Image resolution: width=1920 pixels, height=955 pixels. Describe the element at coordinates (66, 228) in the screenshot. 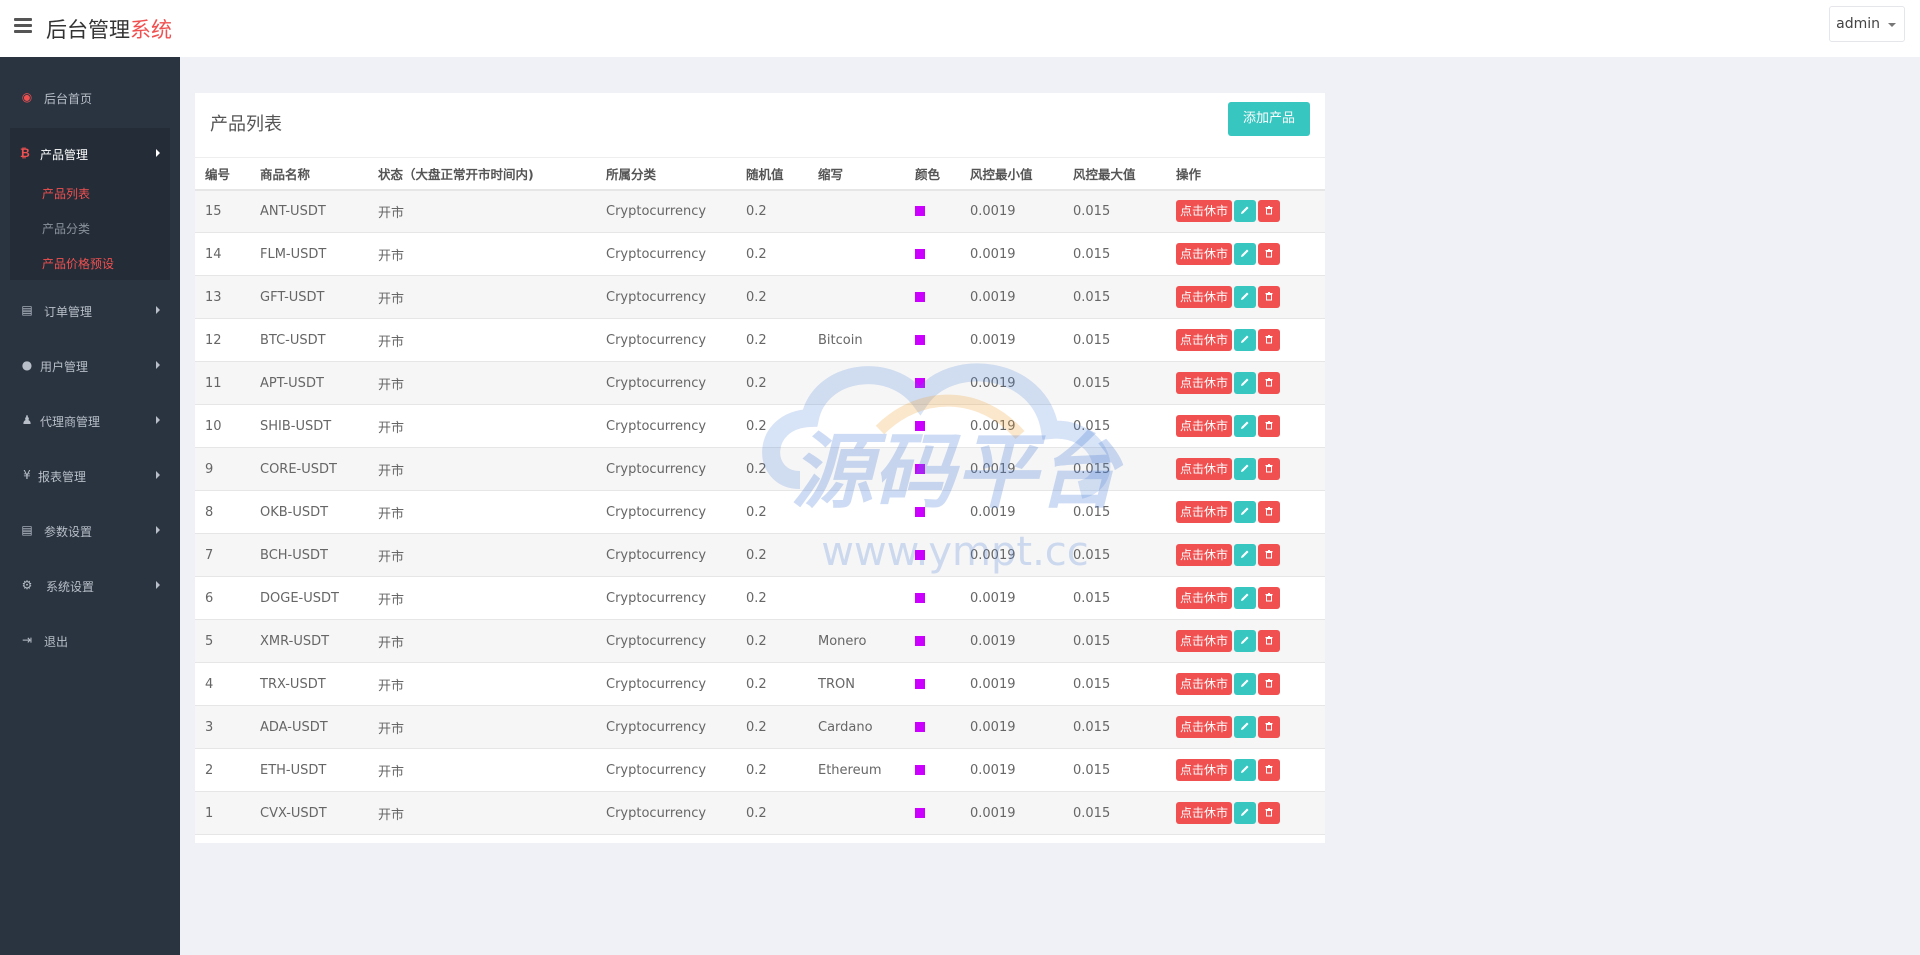

I see `sidebar-subitem-product-category: 产品分类` at that location.